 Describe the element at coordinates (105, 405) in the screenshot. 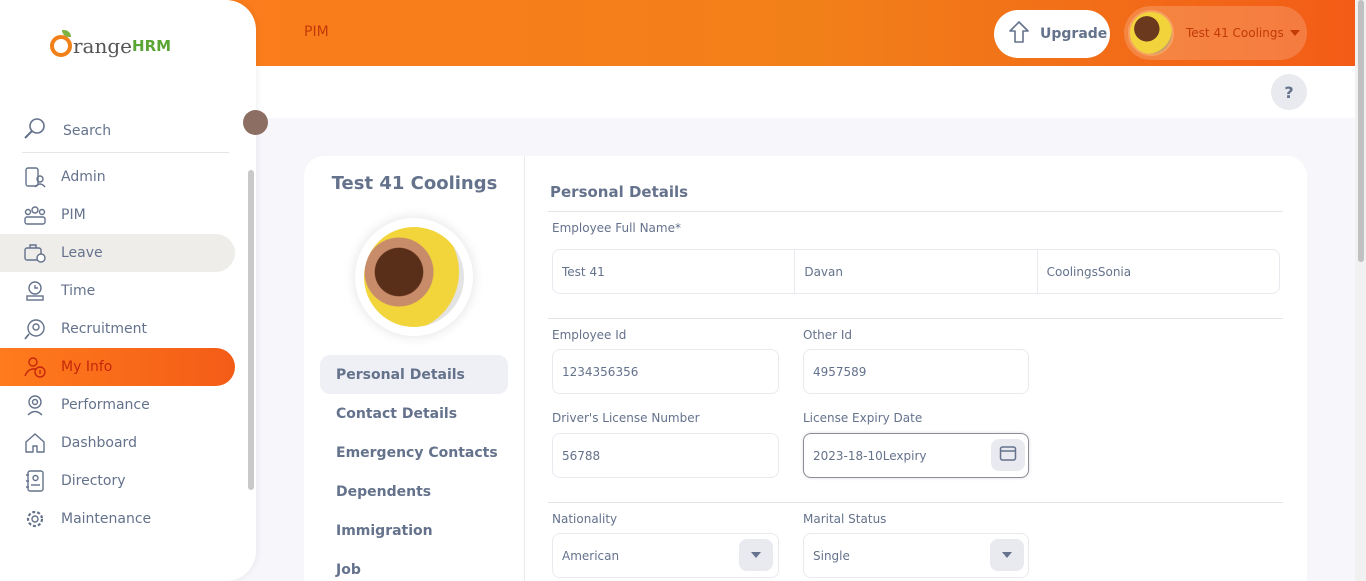

I see `sidebar-item-label: Performance` at that location.